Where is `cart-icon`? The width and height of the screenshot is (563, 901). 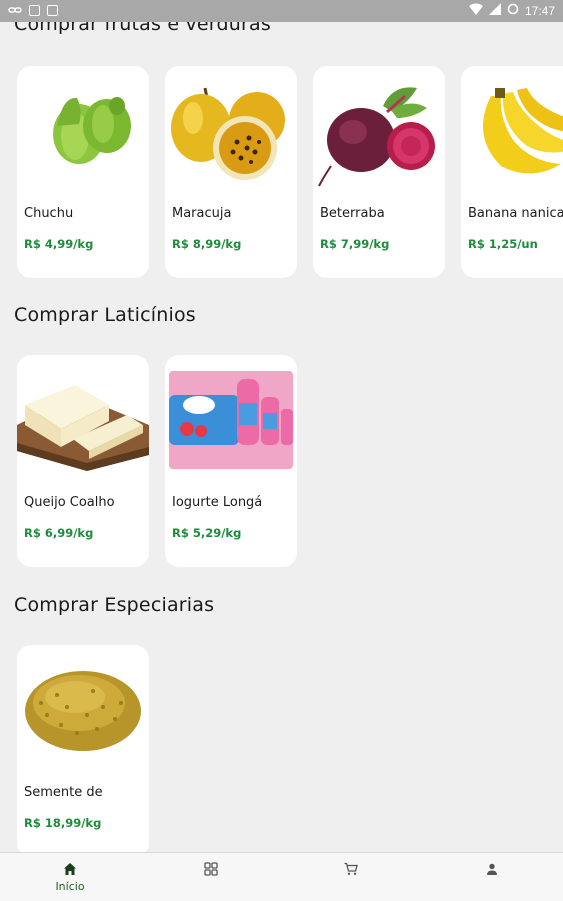
cart-icon is located at coordinates (351, 868).